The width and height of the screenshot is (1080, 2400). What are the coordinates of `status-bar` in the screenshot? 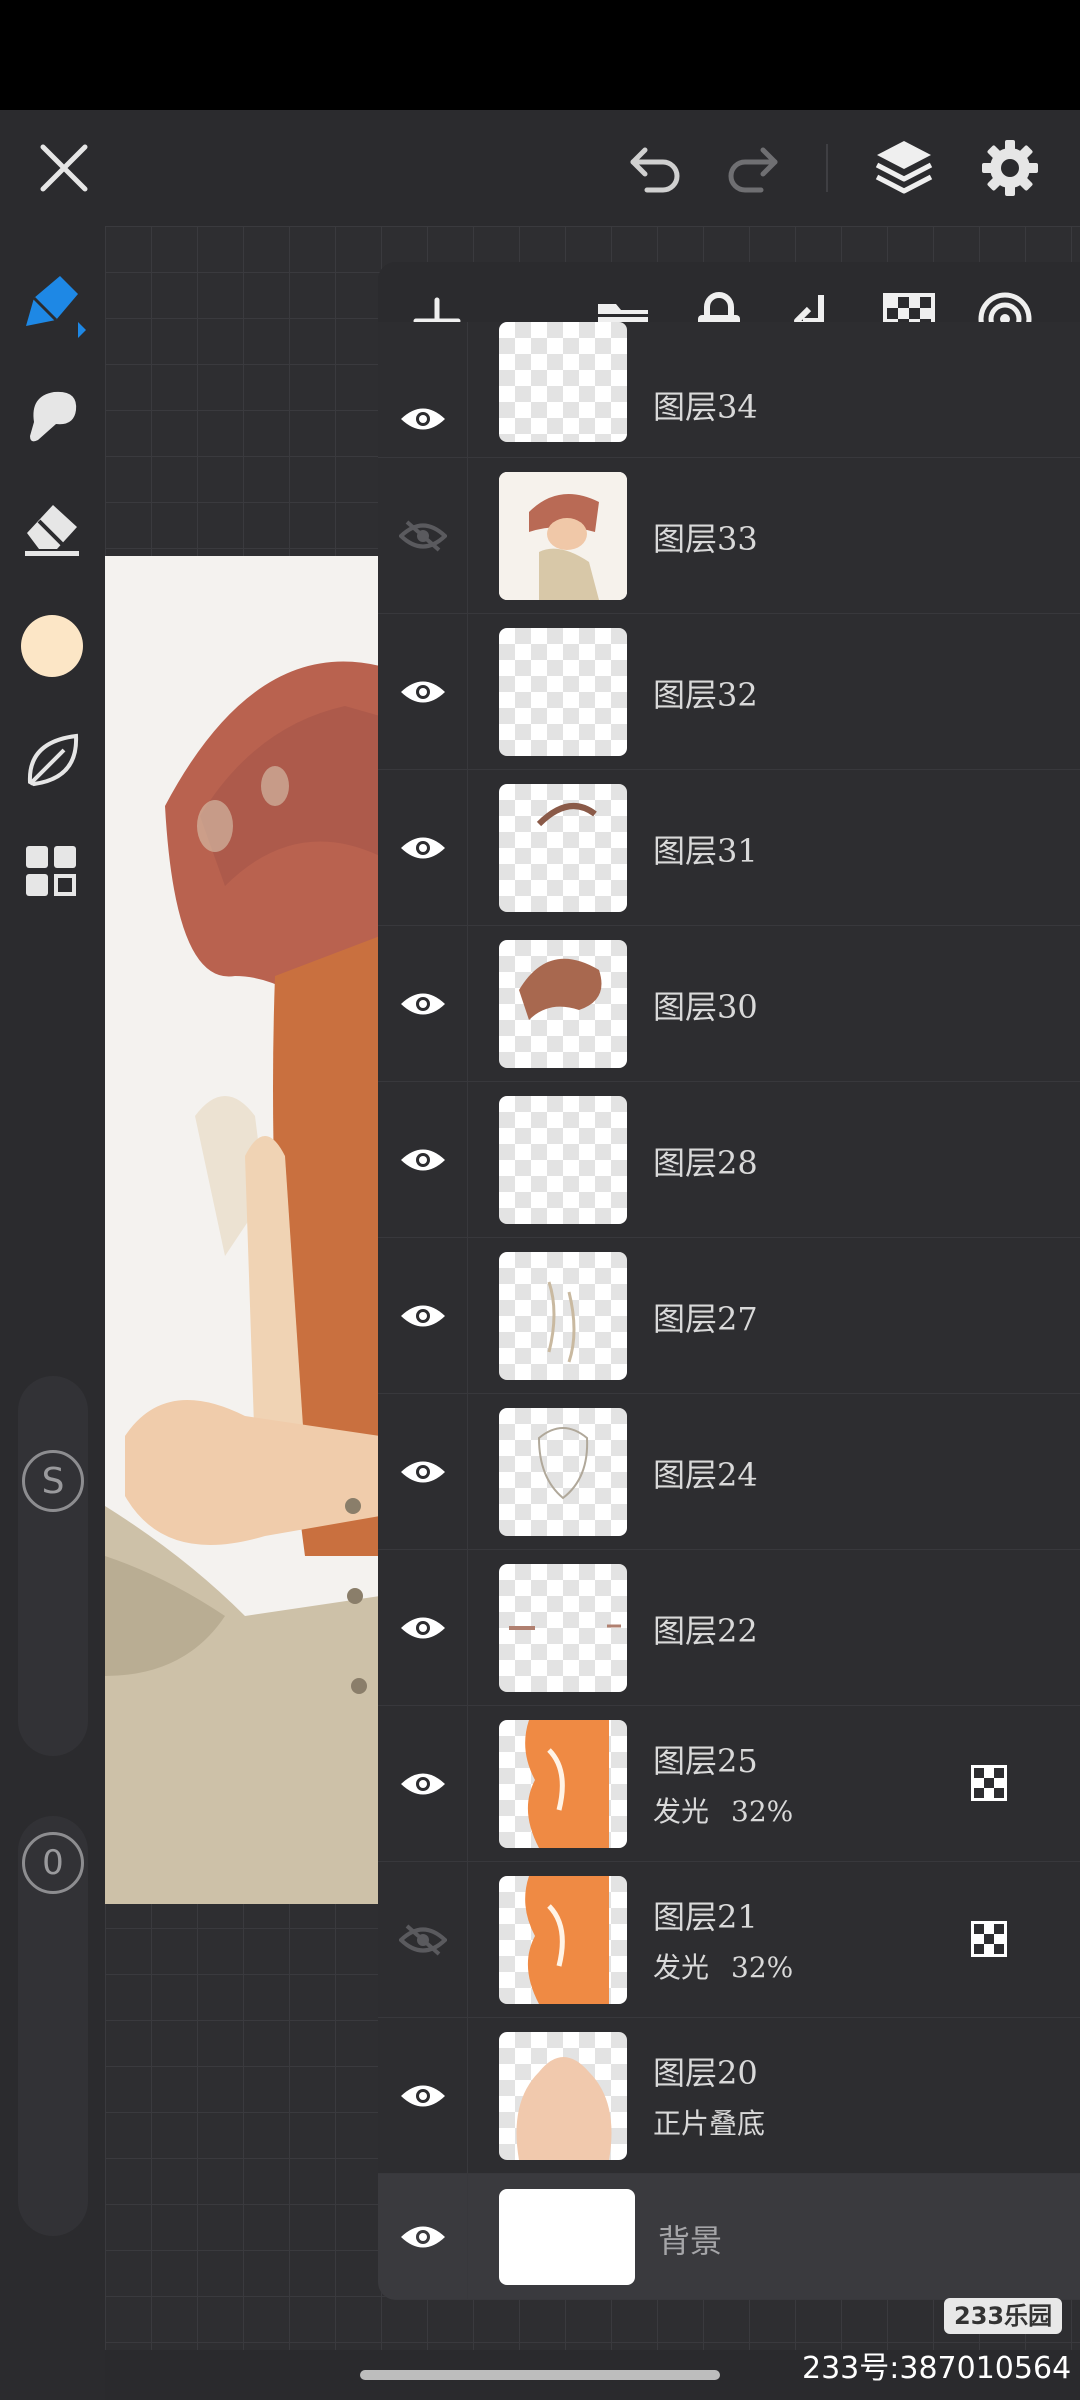 It's located at (540, 55).